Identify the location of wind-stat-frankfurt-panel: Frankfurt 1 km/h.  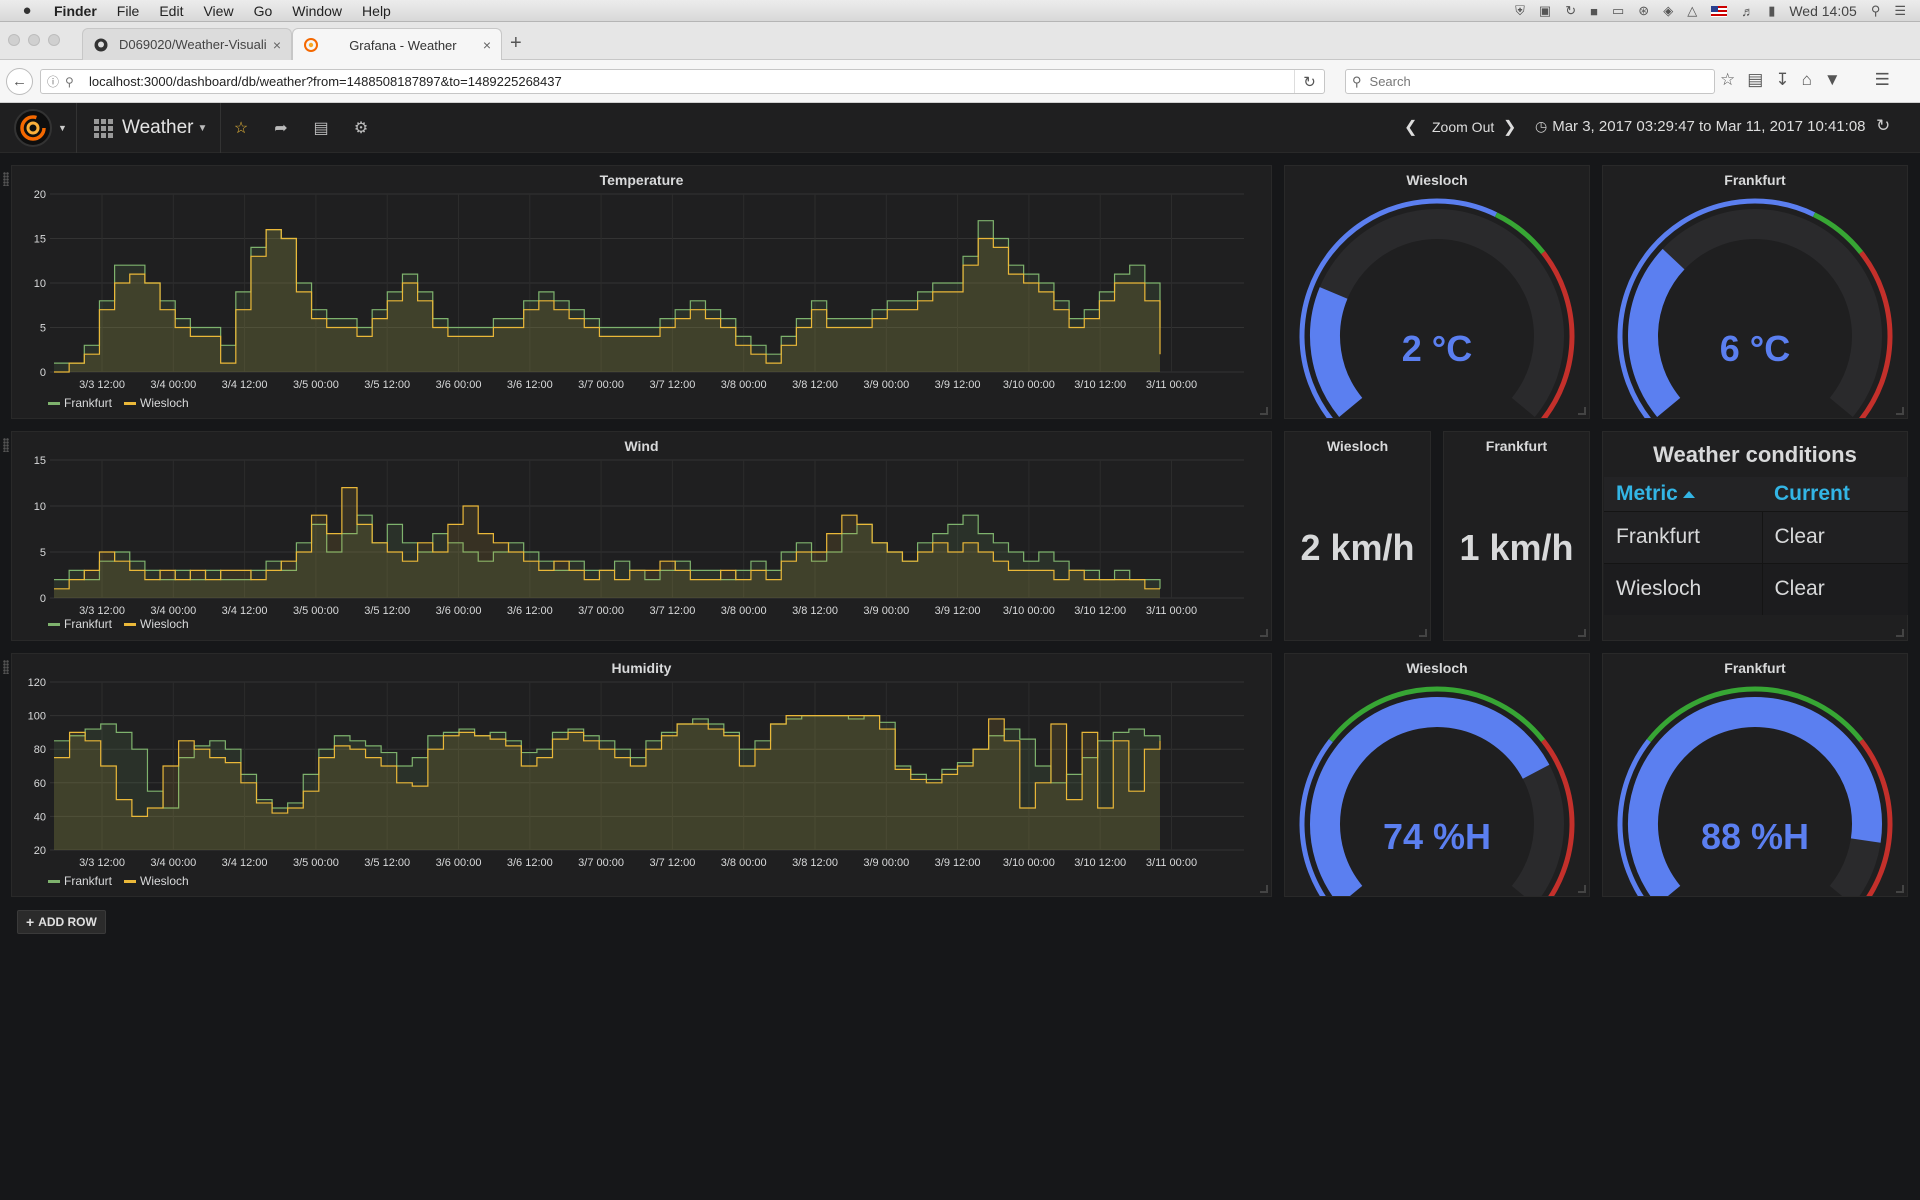
(1516, 536).